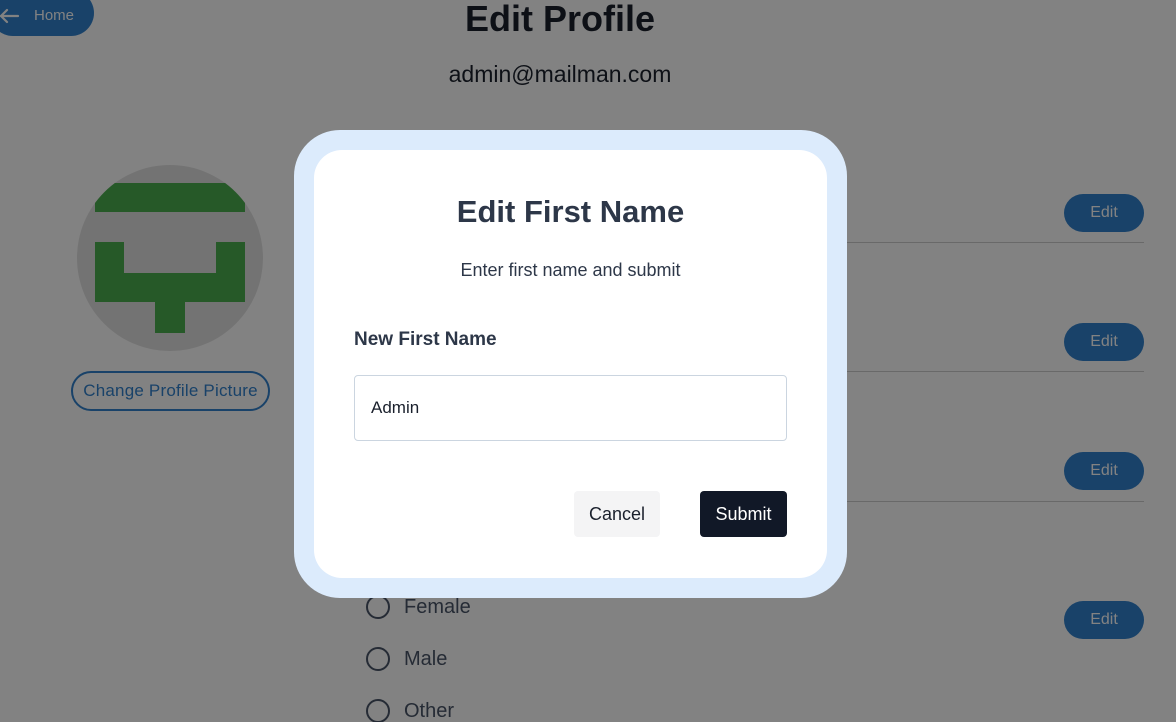 Image resolution: width=1176 pixels, height=722 pixels. I want to click on submit-button: Submit, so click(743, 514).